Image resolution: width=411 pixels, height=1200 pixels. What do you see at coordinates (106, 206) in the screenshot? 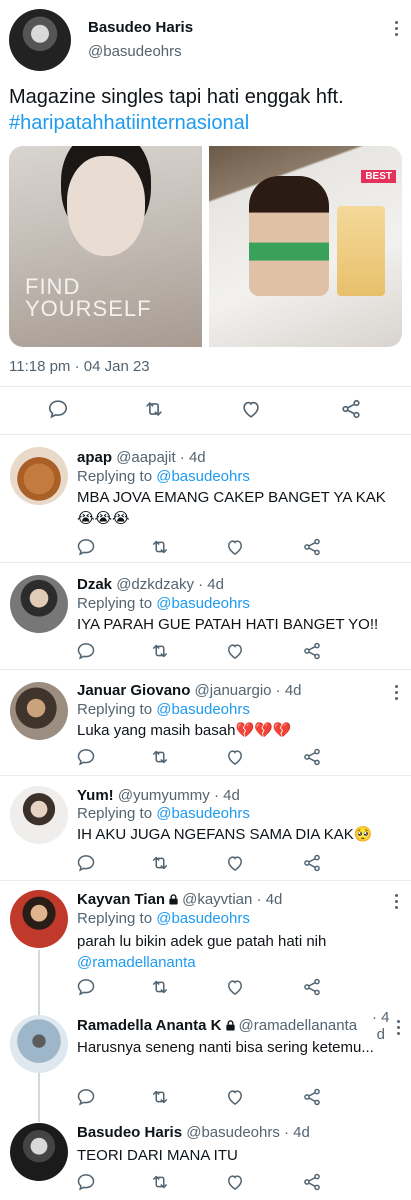
I see `face-photo` at bounding box center [106, 206].